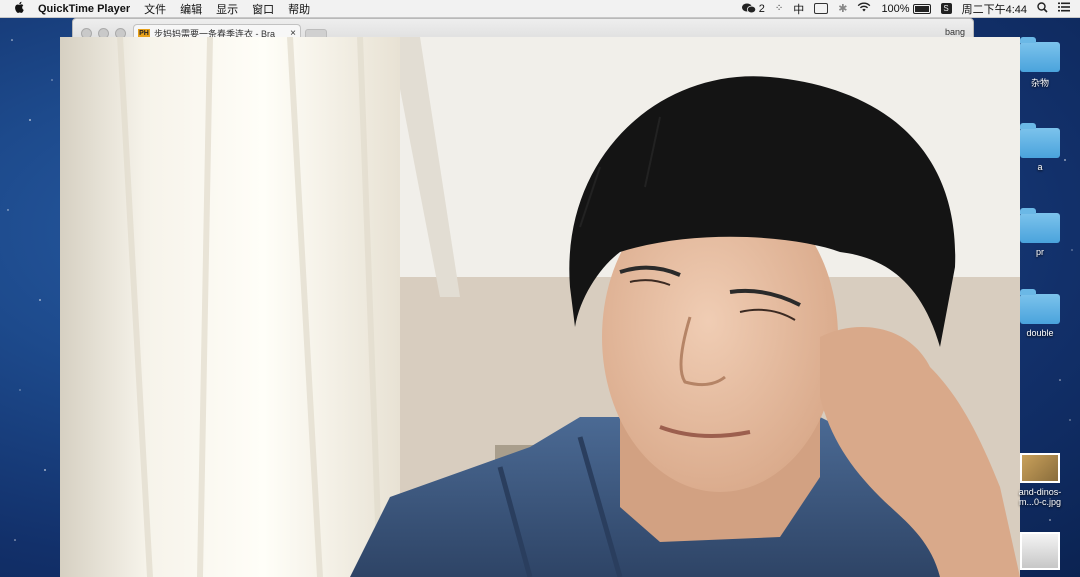  Describe the element at coordinates (779, 8) in the screenshot. I see `status-dots-icon: ⁘` at that location.